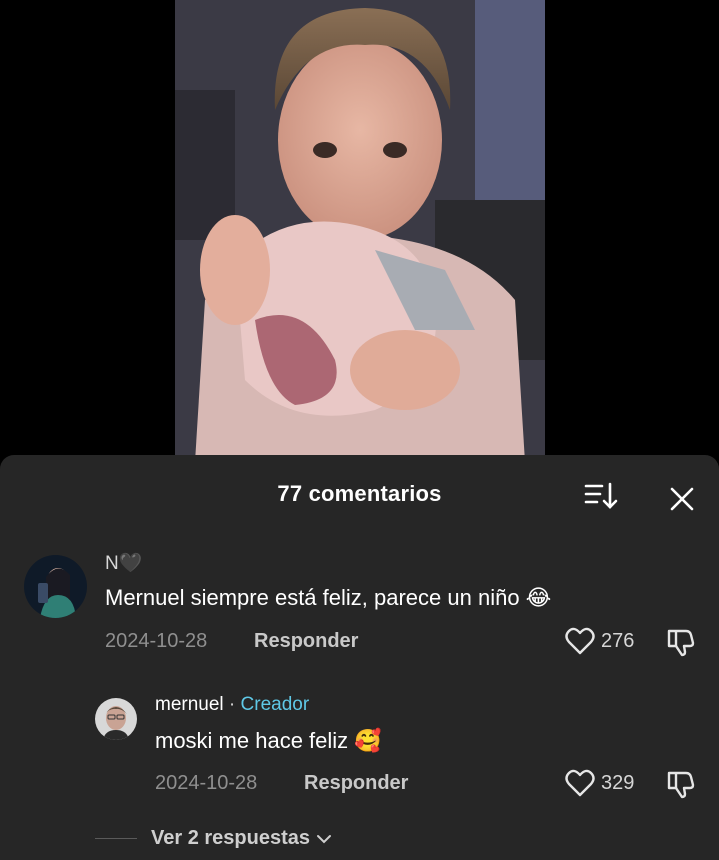 This screenshot has height=860, width=719. Describe the element at coordinates (618, 640) in the screenshot. I see `like-count: 276` at that location.